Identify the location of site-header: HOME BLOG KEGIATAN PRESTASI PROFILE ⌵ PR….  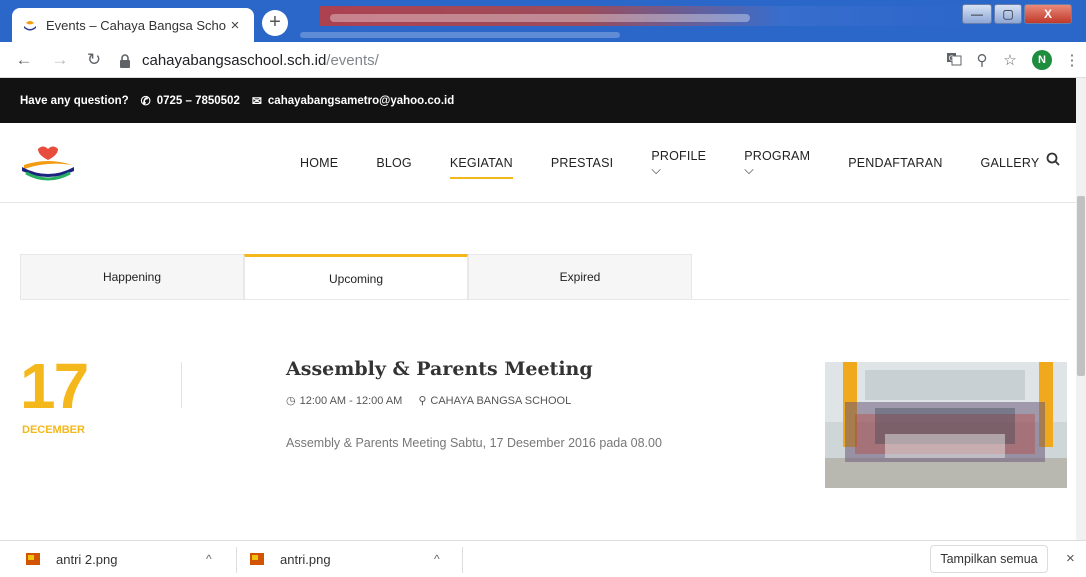
(538, 163).